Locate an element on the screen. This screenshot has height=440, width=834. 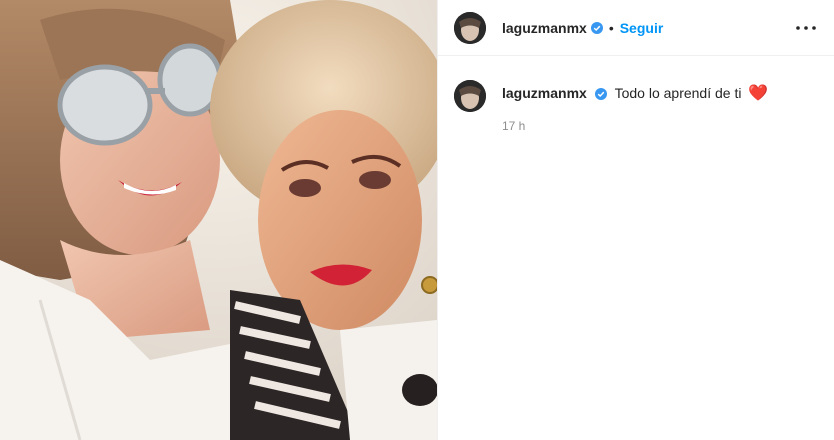
caption-author-avatar is located at coordinates (470, 96).